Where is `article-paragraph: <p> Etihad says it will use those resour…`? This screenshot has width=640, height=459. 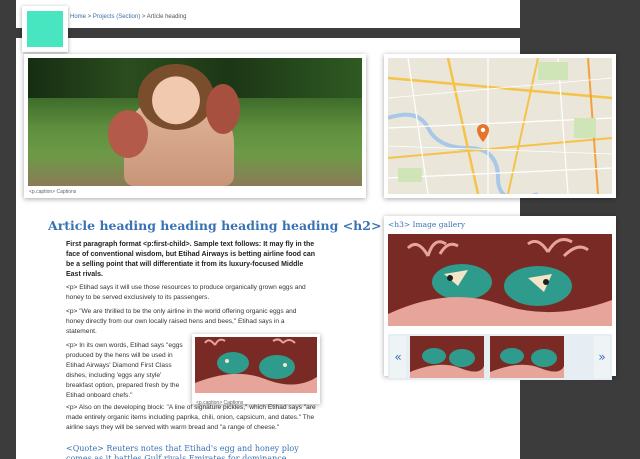 article-paragraph: <p> Etihad says it will use those resour… is located at coordinates (186, 292).